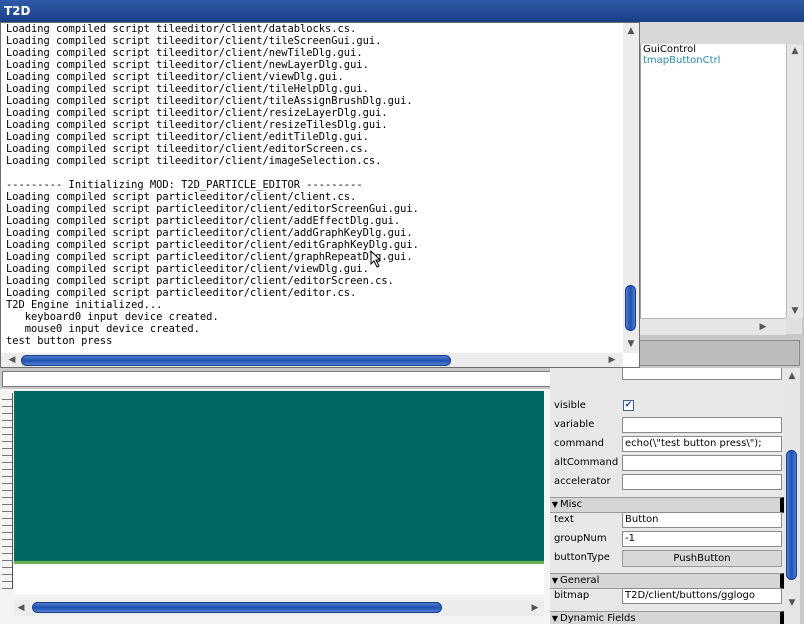  Describe the element at coordinates (580, 580) in the screenshot. I see `section-title: General` at that location.